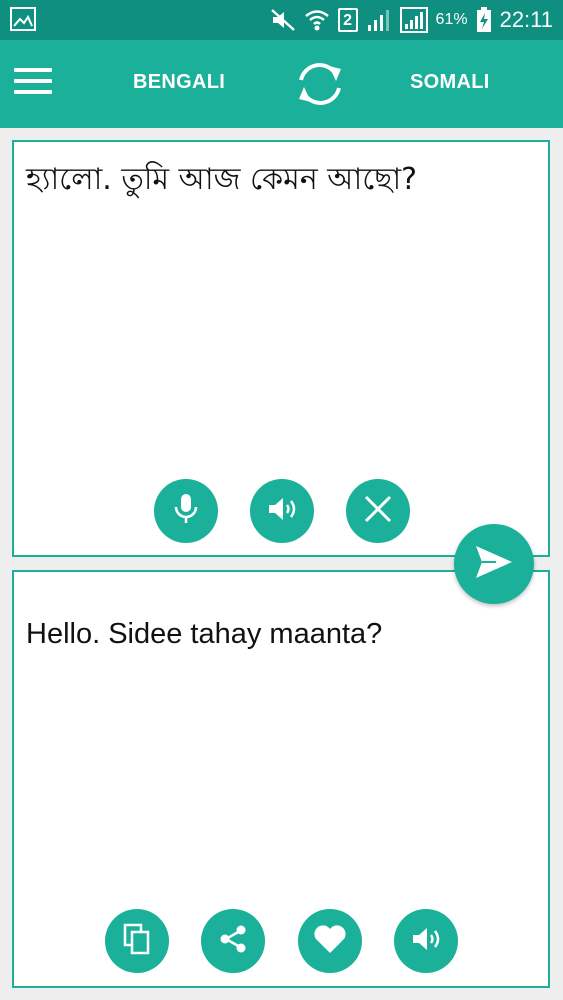 The height and width of the screenshot is (1000, 563). I want to click on image-icon, so click(23, 19).